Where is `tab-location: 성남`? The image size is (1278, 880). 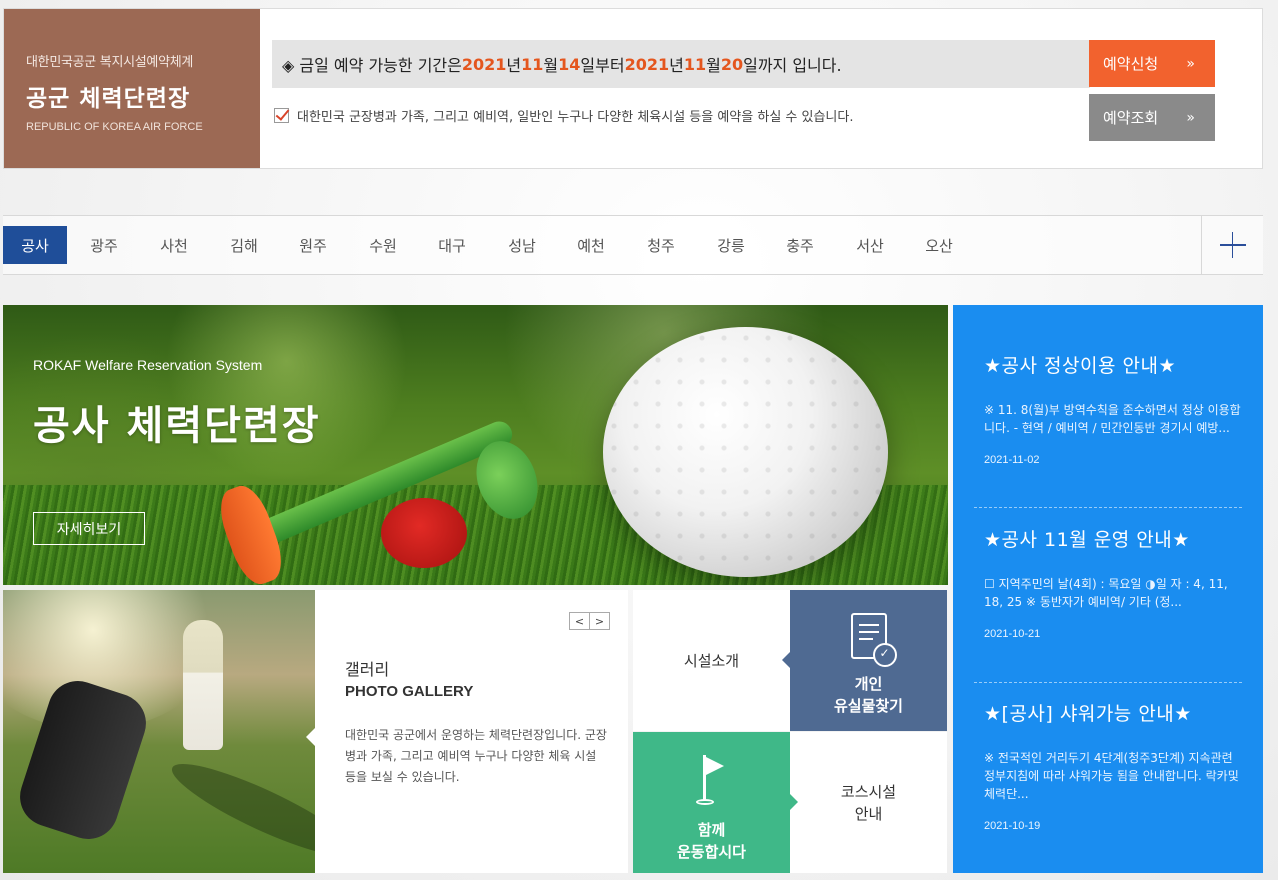
tab-location: 성남 is located at coordinates (522, 245).